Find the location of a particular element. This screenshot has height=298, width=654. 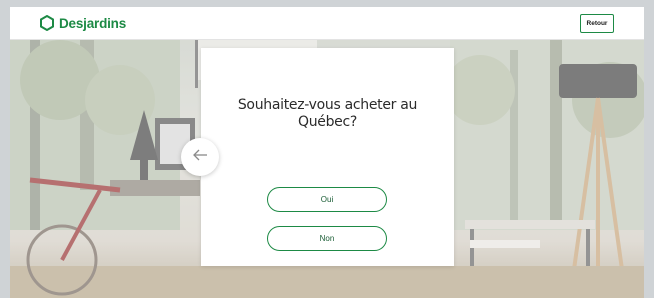

option-oui-button: Oui is located at coordinates (327, 199).